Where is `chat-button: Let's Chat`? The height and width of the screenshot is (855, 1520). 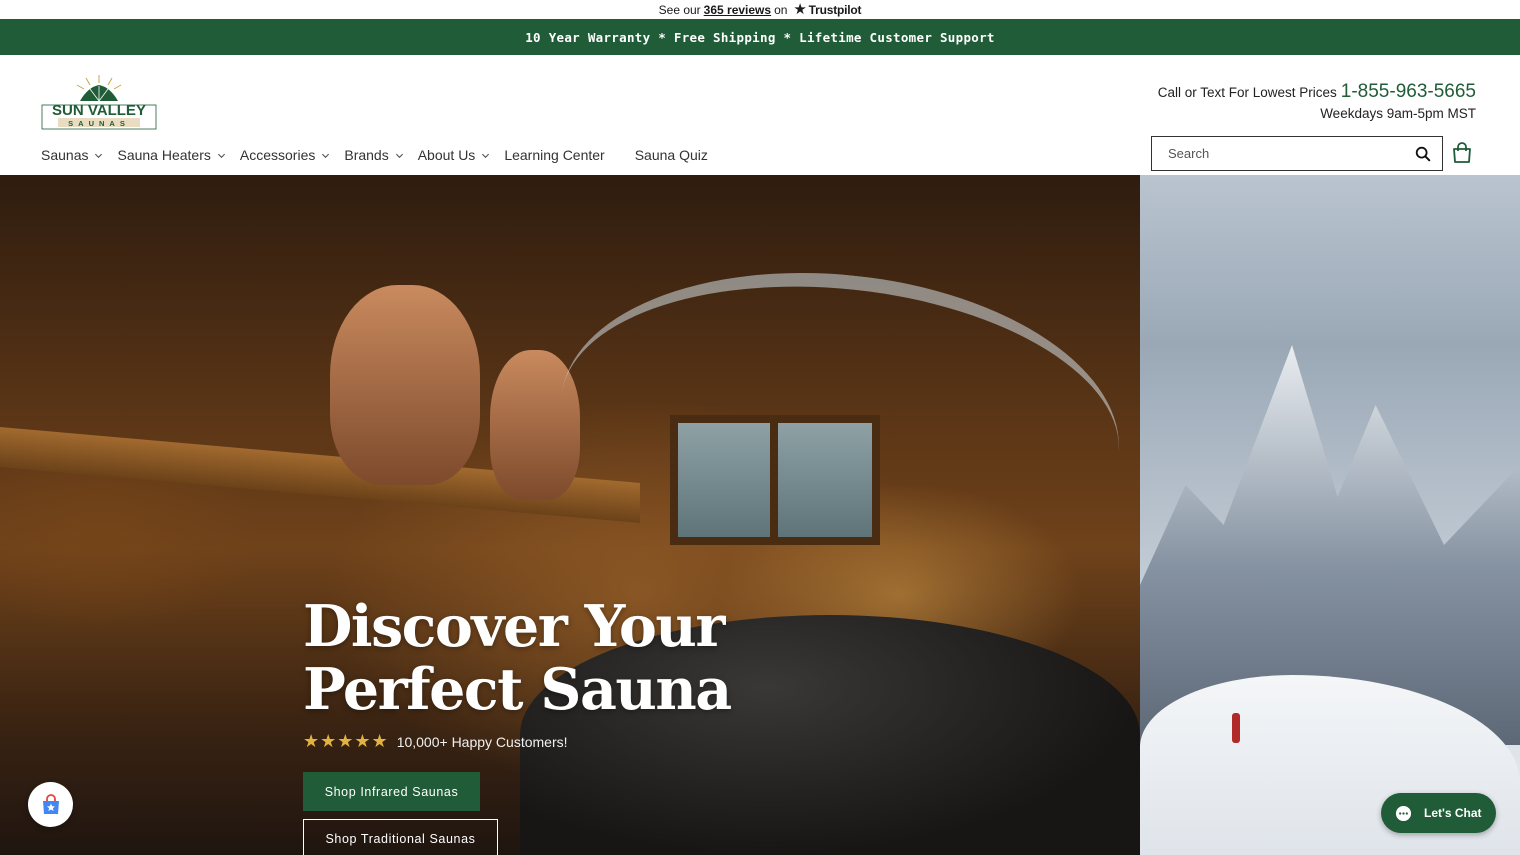
chat-button: Let's Chat is located at coordinates (1438, 813).